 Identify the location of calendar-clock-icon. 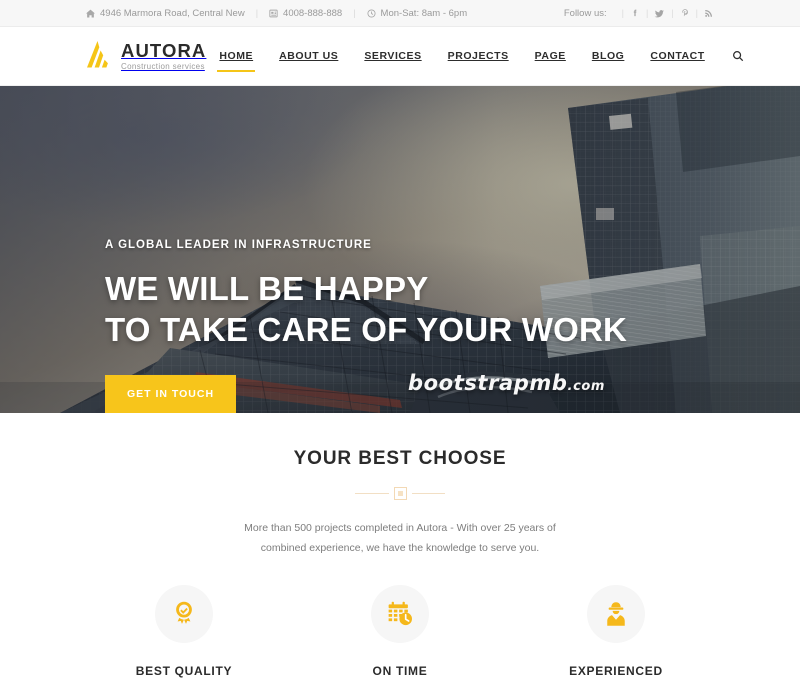
(400, 613).